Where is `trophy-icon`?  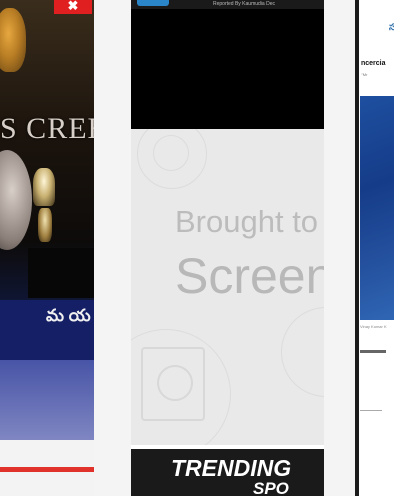
trophy-icon is located at coordinates (44, 187).